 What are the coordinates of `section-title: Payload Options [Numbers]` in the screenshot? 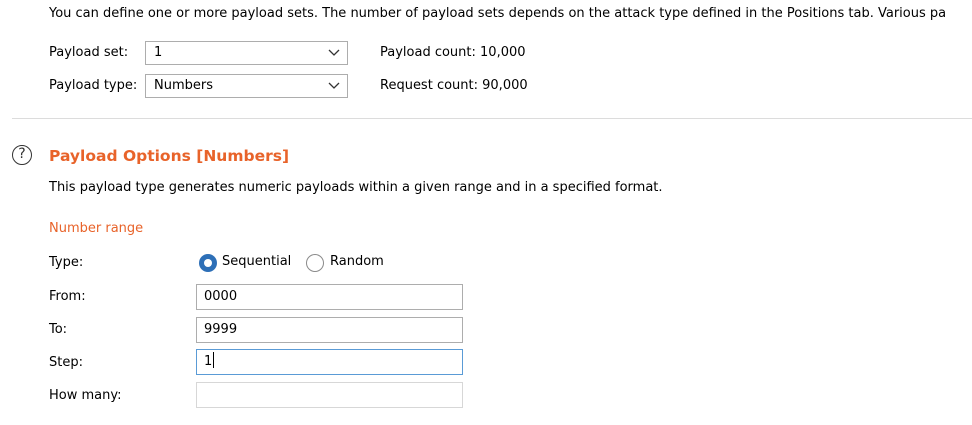 It's located at (169, 156).